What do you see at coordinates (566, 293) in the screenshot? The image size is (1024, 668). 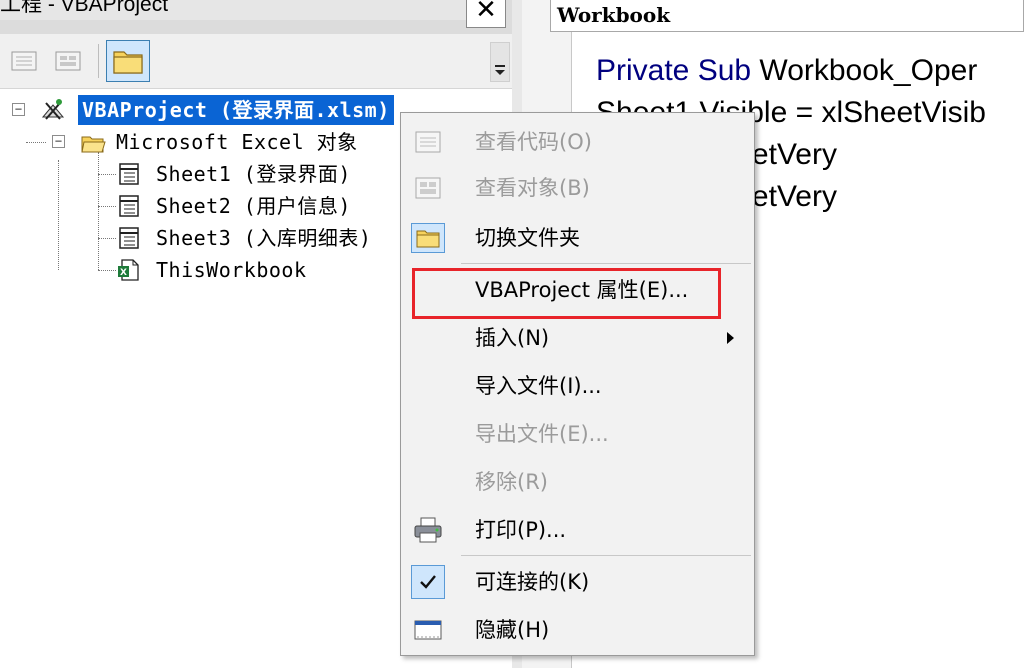 I see `highlight-annotation` at bounding box center [566, 293].